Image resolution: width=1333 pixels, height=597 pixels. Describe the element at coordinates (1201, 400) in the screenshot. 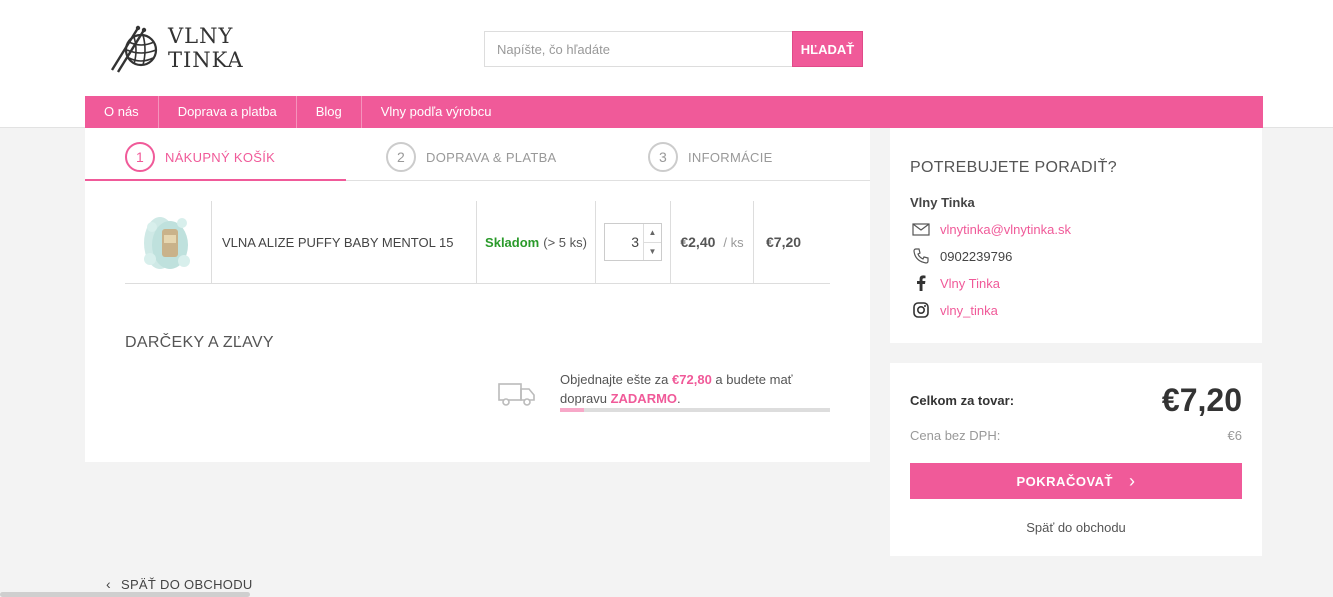

I see `total-value: €7,20` at that location.